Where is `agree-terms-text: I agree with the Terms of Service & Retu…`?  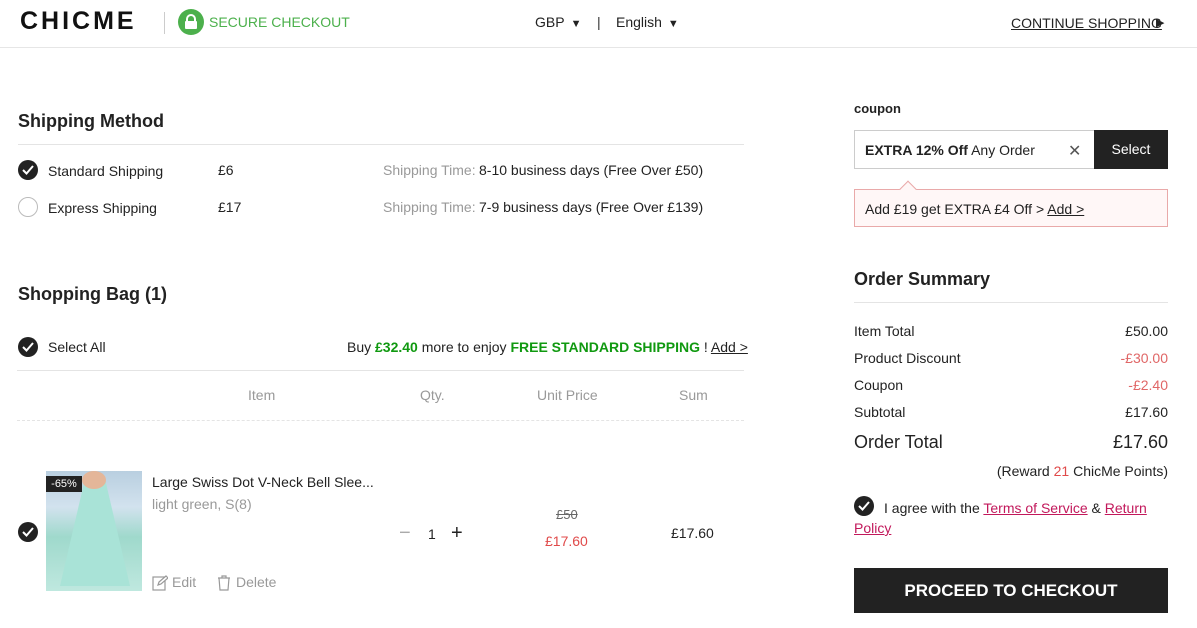
agree-terms-text: I agree with the Terms of Service & Retu… is located at coordinates (1015, 508).